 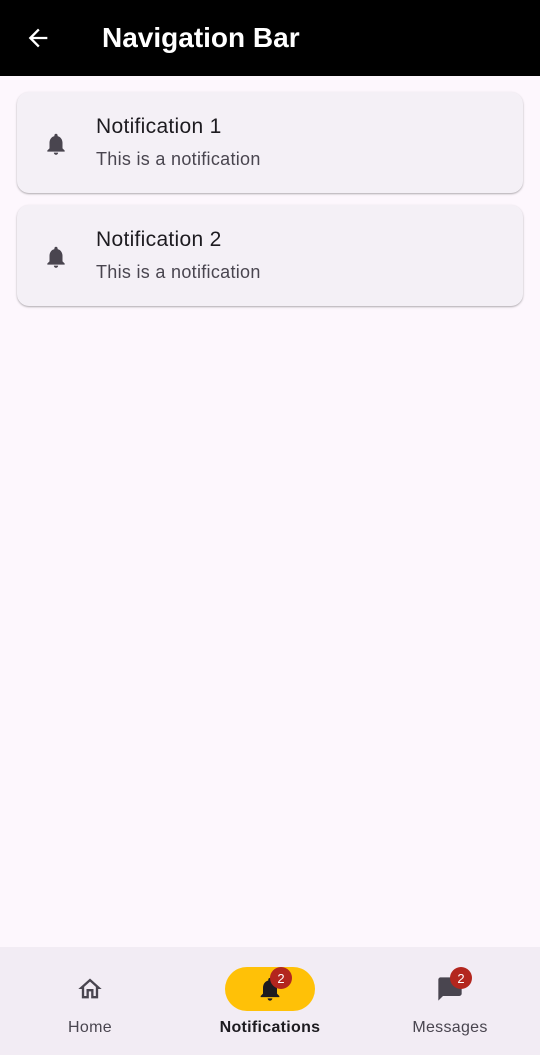 What do you see at coordinates (159, 126) in the screenshot?
I see `notification-title: Notification 1` at bounding box center [159, 126].